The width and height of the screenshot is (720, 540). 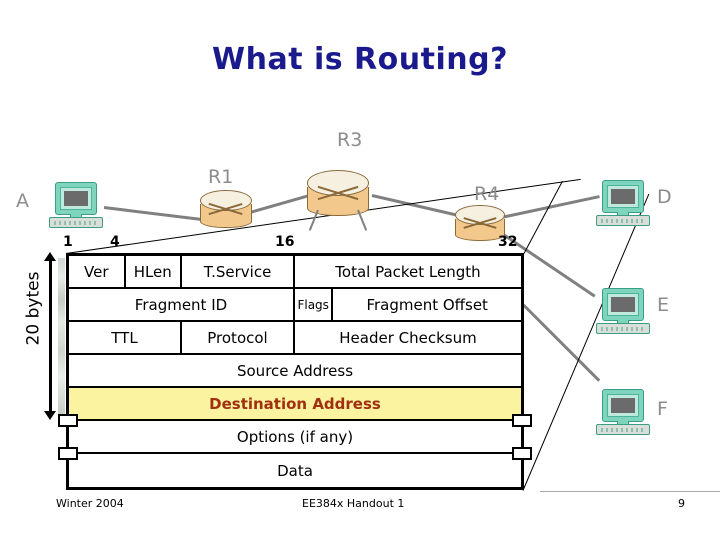 I want to click on ip-header-row: Destination Address, so click(x=295, y=404).